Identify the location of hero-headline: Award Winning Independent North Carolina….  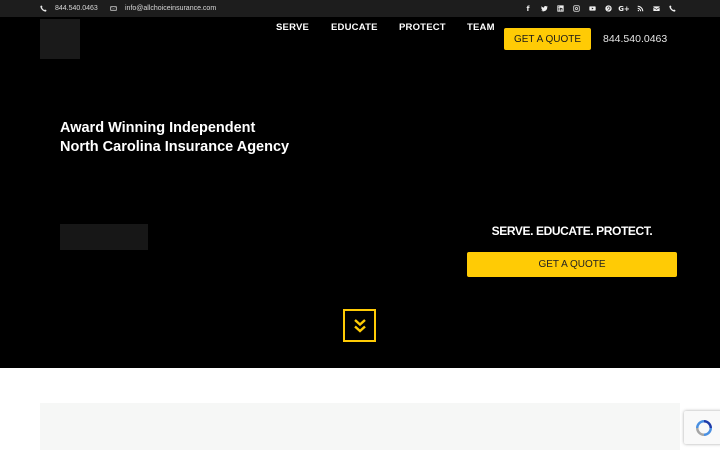
(174, 138).